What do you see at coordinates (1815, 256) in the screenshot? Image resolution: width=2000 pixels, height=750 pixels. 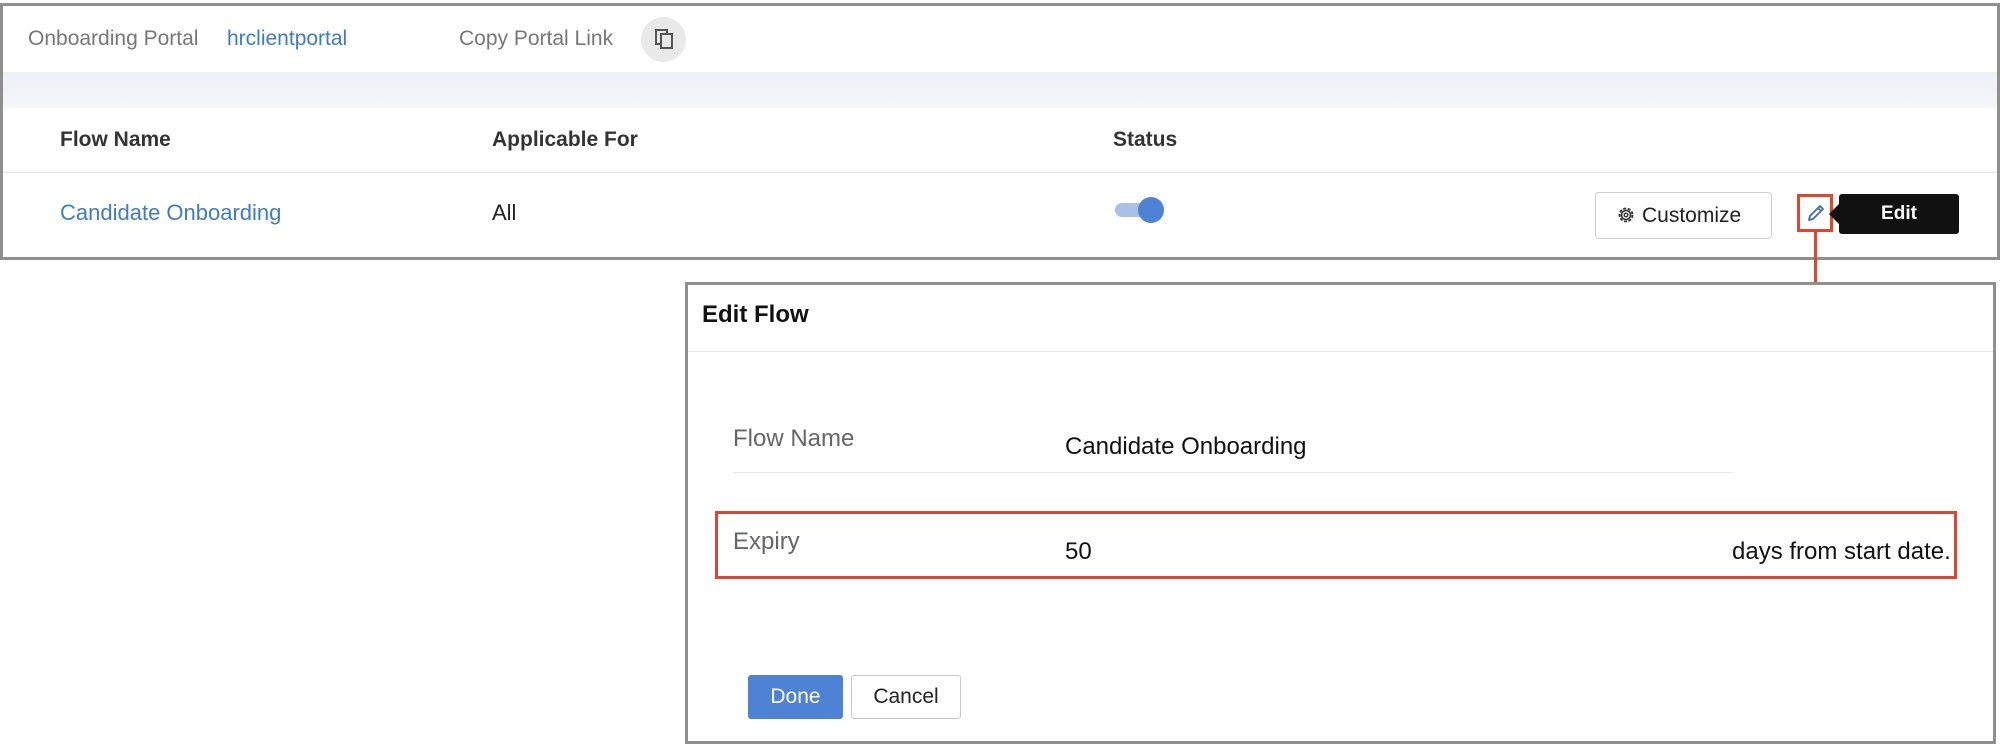 I see `callout-connector` at bounding box center [1815, 256].